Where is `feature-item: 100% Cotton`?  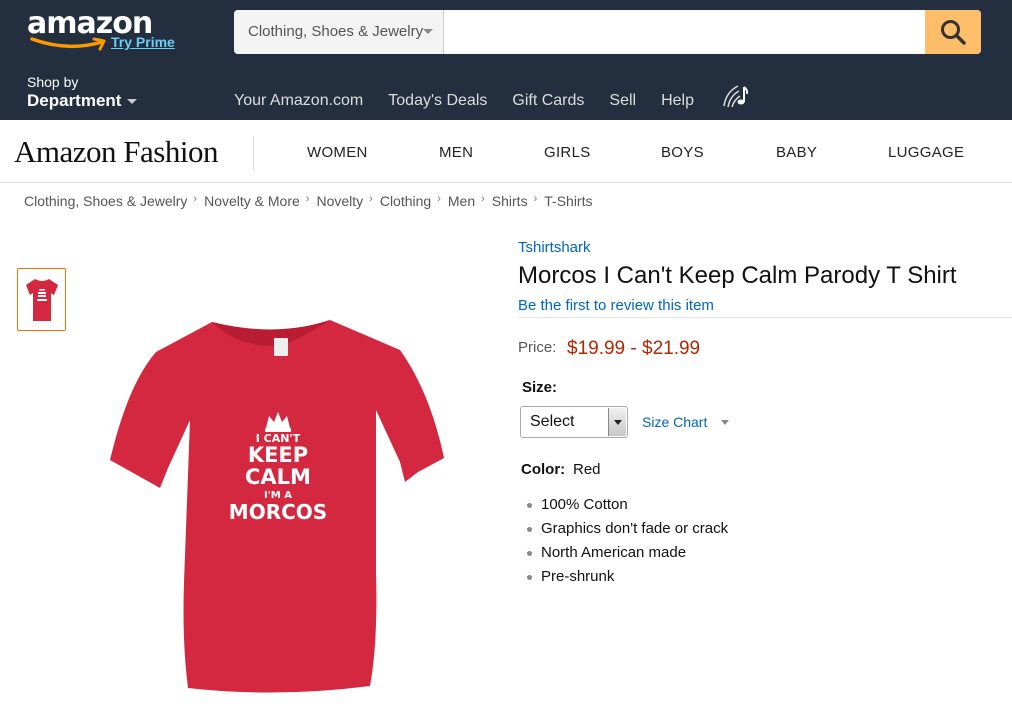
feature-item: 100% Cotton is located at coordinates (627, 508).